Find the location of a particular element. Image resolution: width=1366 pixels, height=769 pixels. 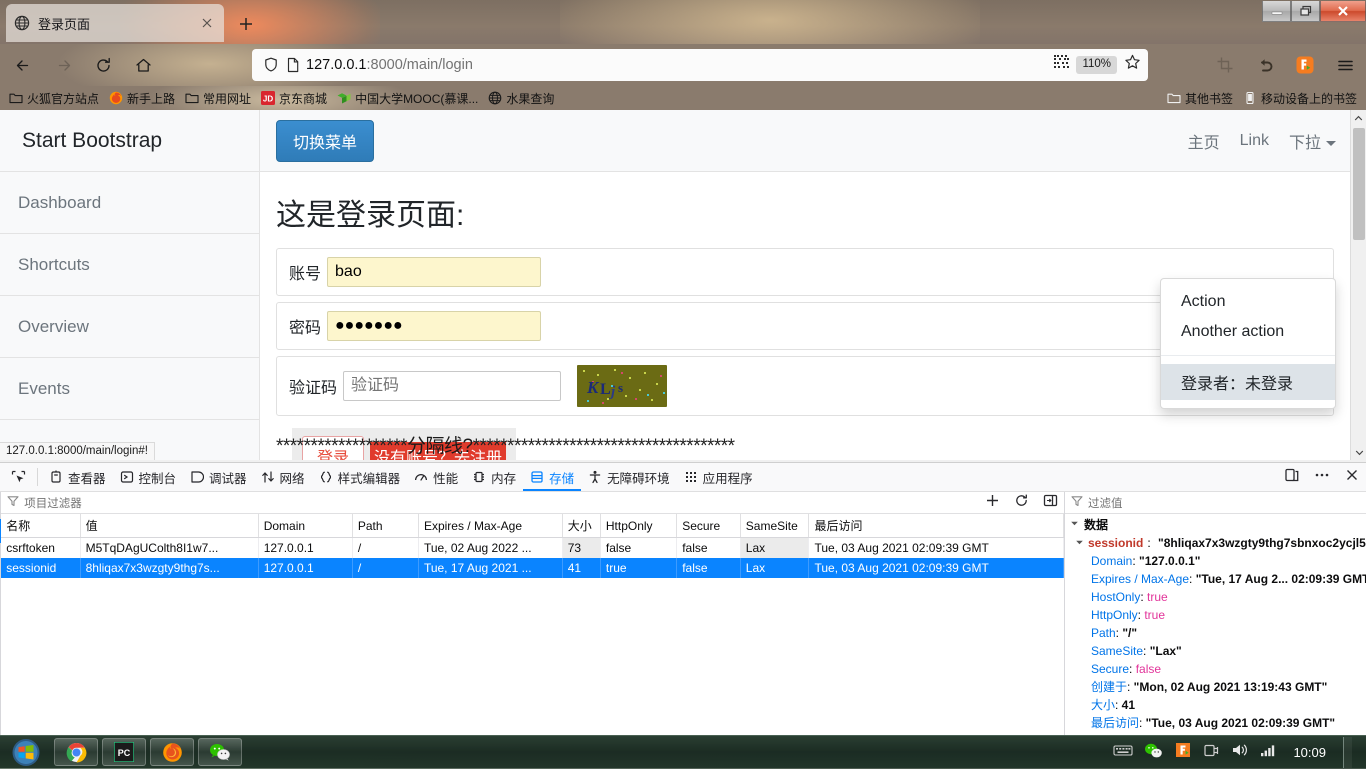

page-icon is located at coordinates (293, 65).